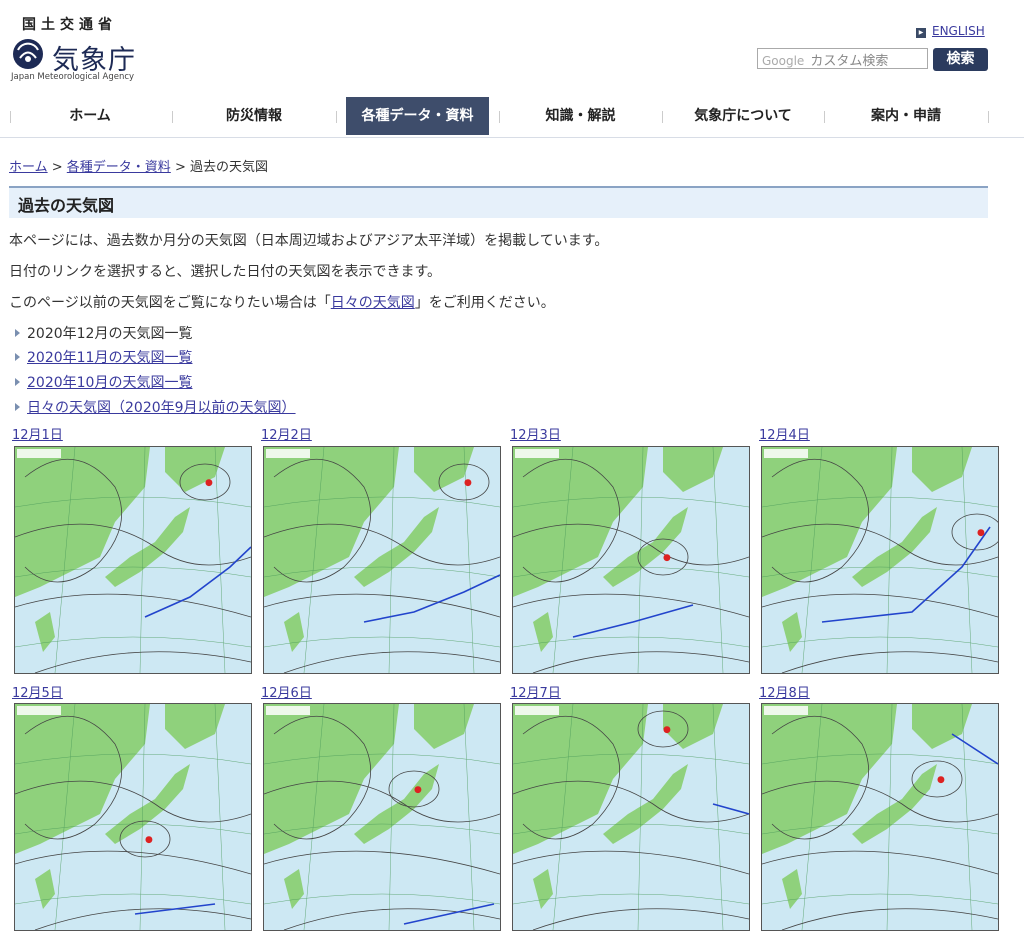 The width and height of the screenshot is (1024, 931). What do you see at coordinates (225, 272) in the screenshot?
I see `instruction-text: 日付のリンクを選択すると、選択した日付の天気図を表示できます。` at bounding box center [225, 272].